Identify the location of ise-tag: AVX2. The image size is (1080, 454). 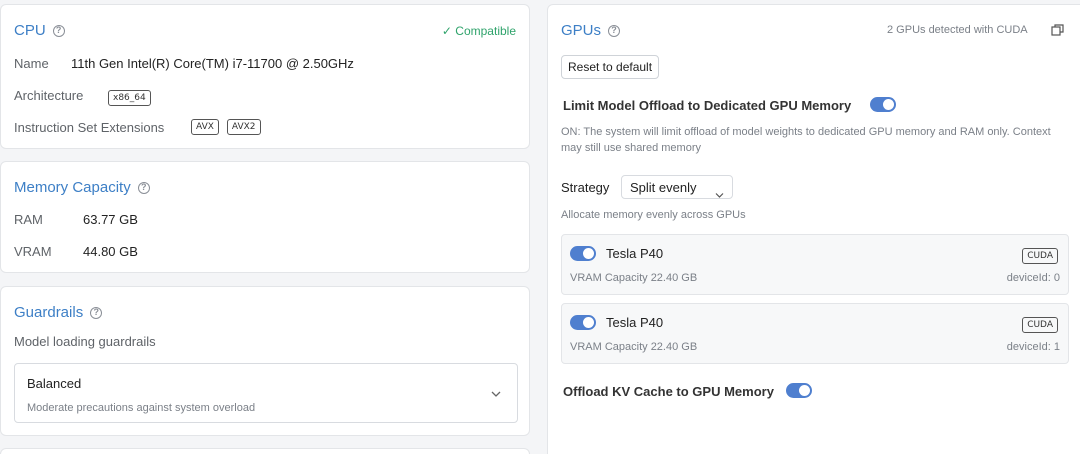
(243, 127).